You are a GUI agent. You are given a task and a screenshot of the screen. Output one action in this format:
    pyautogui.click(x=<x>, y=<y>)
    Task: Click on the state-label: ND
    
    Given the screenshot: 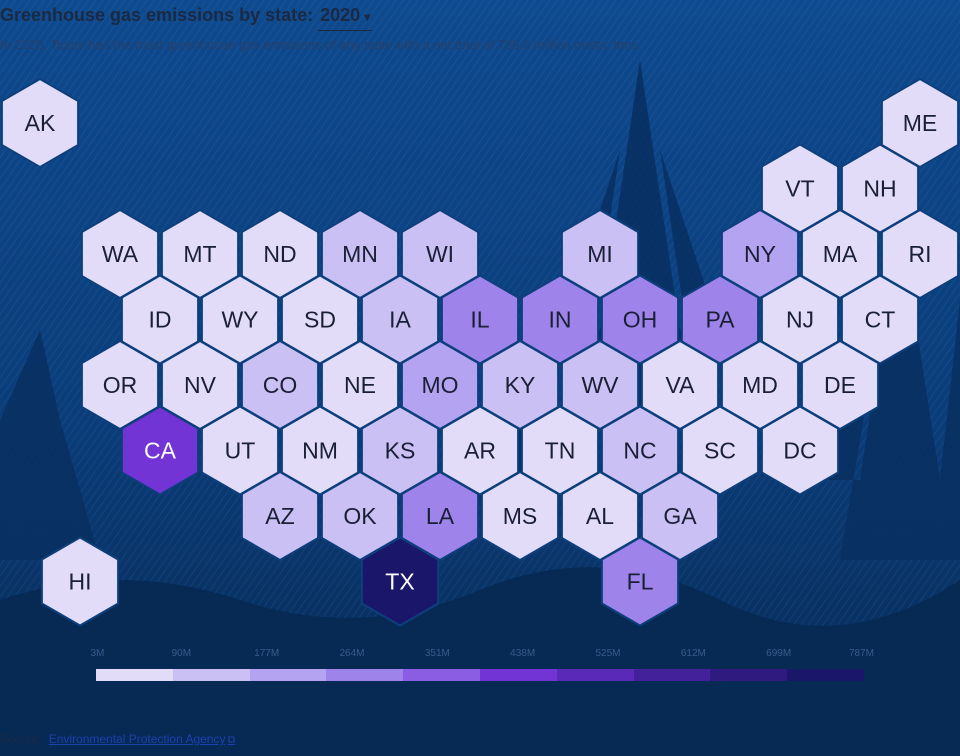 What is the action you would take?
    pyautogui.click(x=279, y=254)
    